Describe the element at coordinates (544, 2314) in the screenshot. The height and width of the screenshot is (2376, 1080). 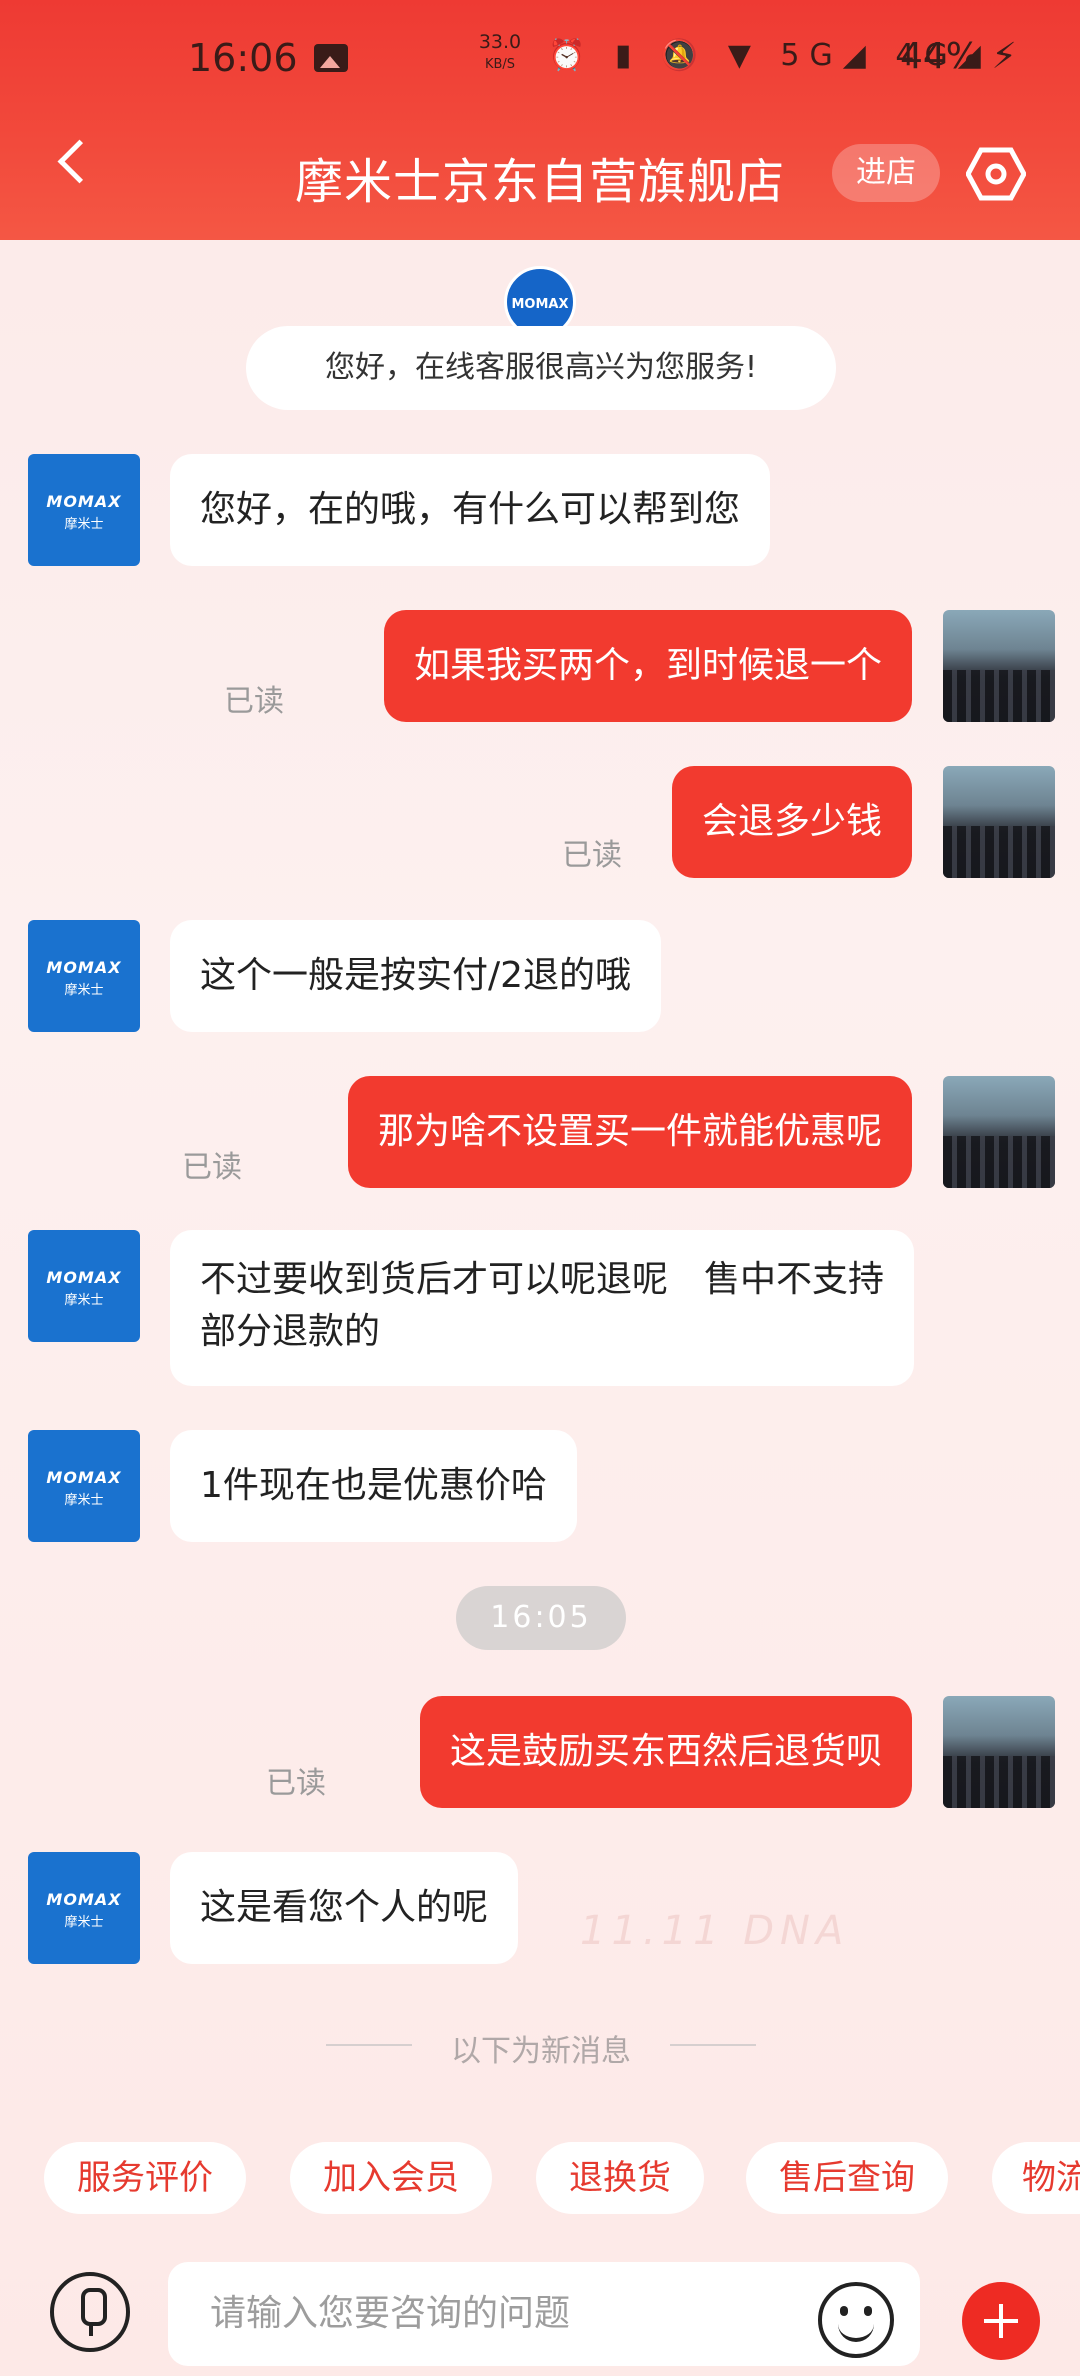
I see `message-input: 请输入您要咨询的问题` at that location.